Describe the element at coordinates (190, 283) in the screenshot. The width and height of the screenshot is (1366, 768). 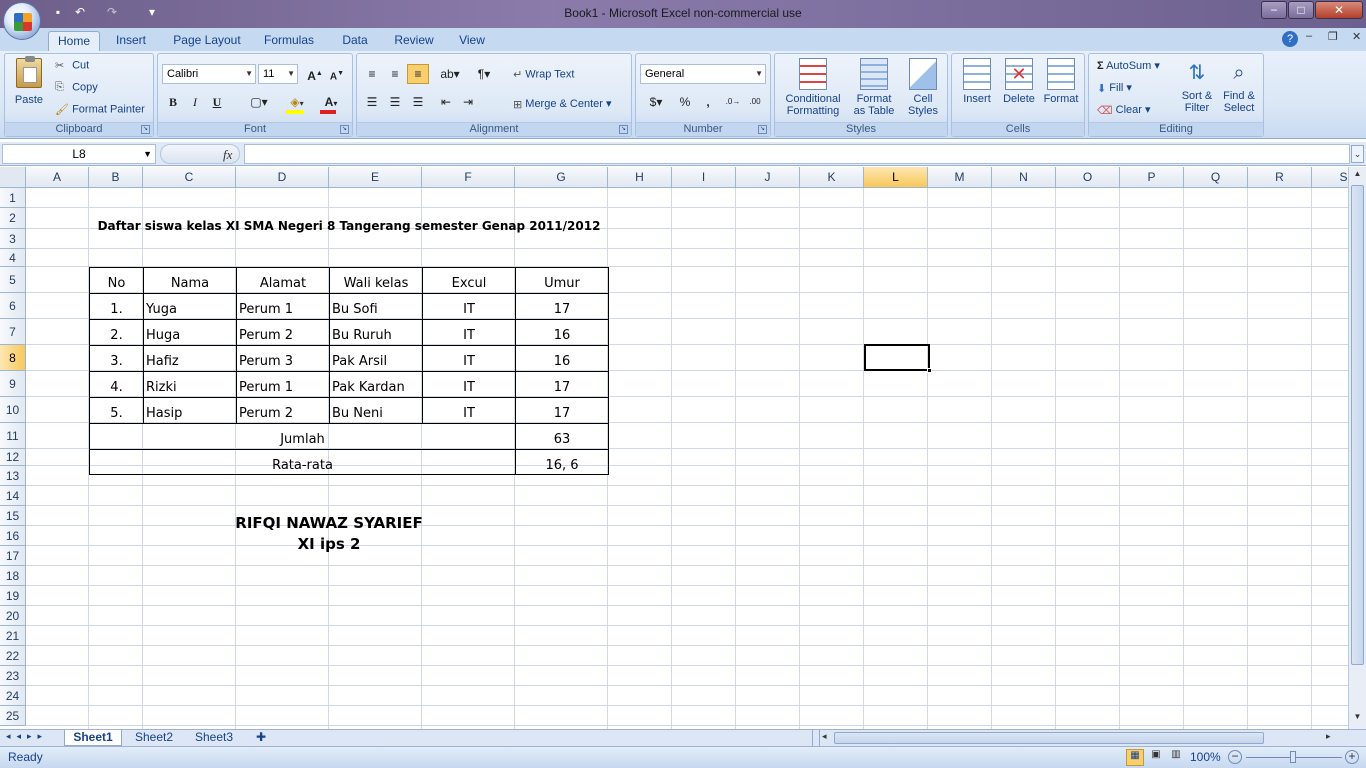
I see `header-nama: Nama` at that location.